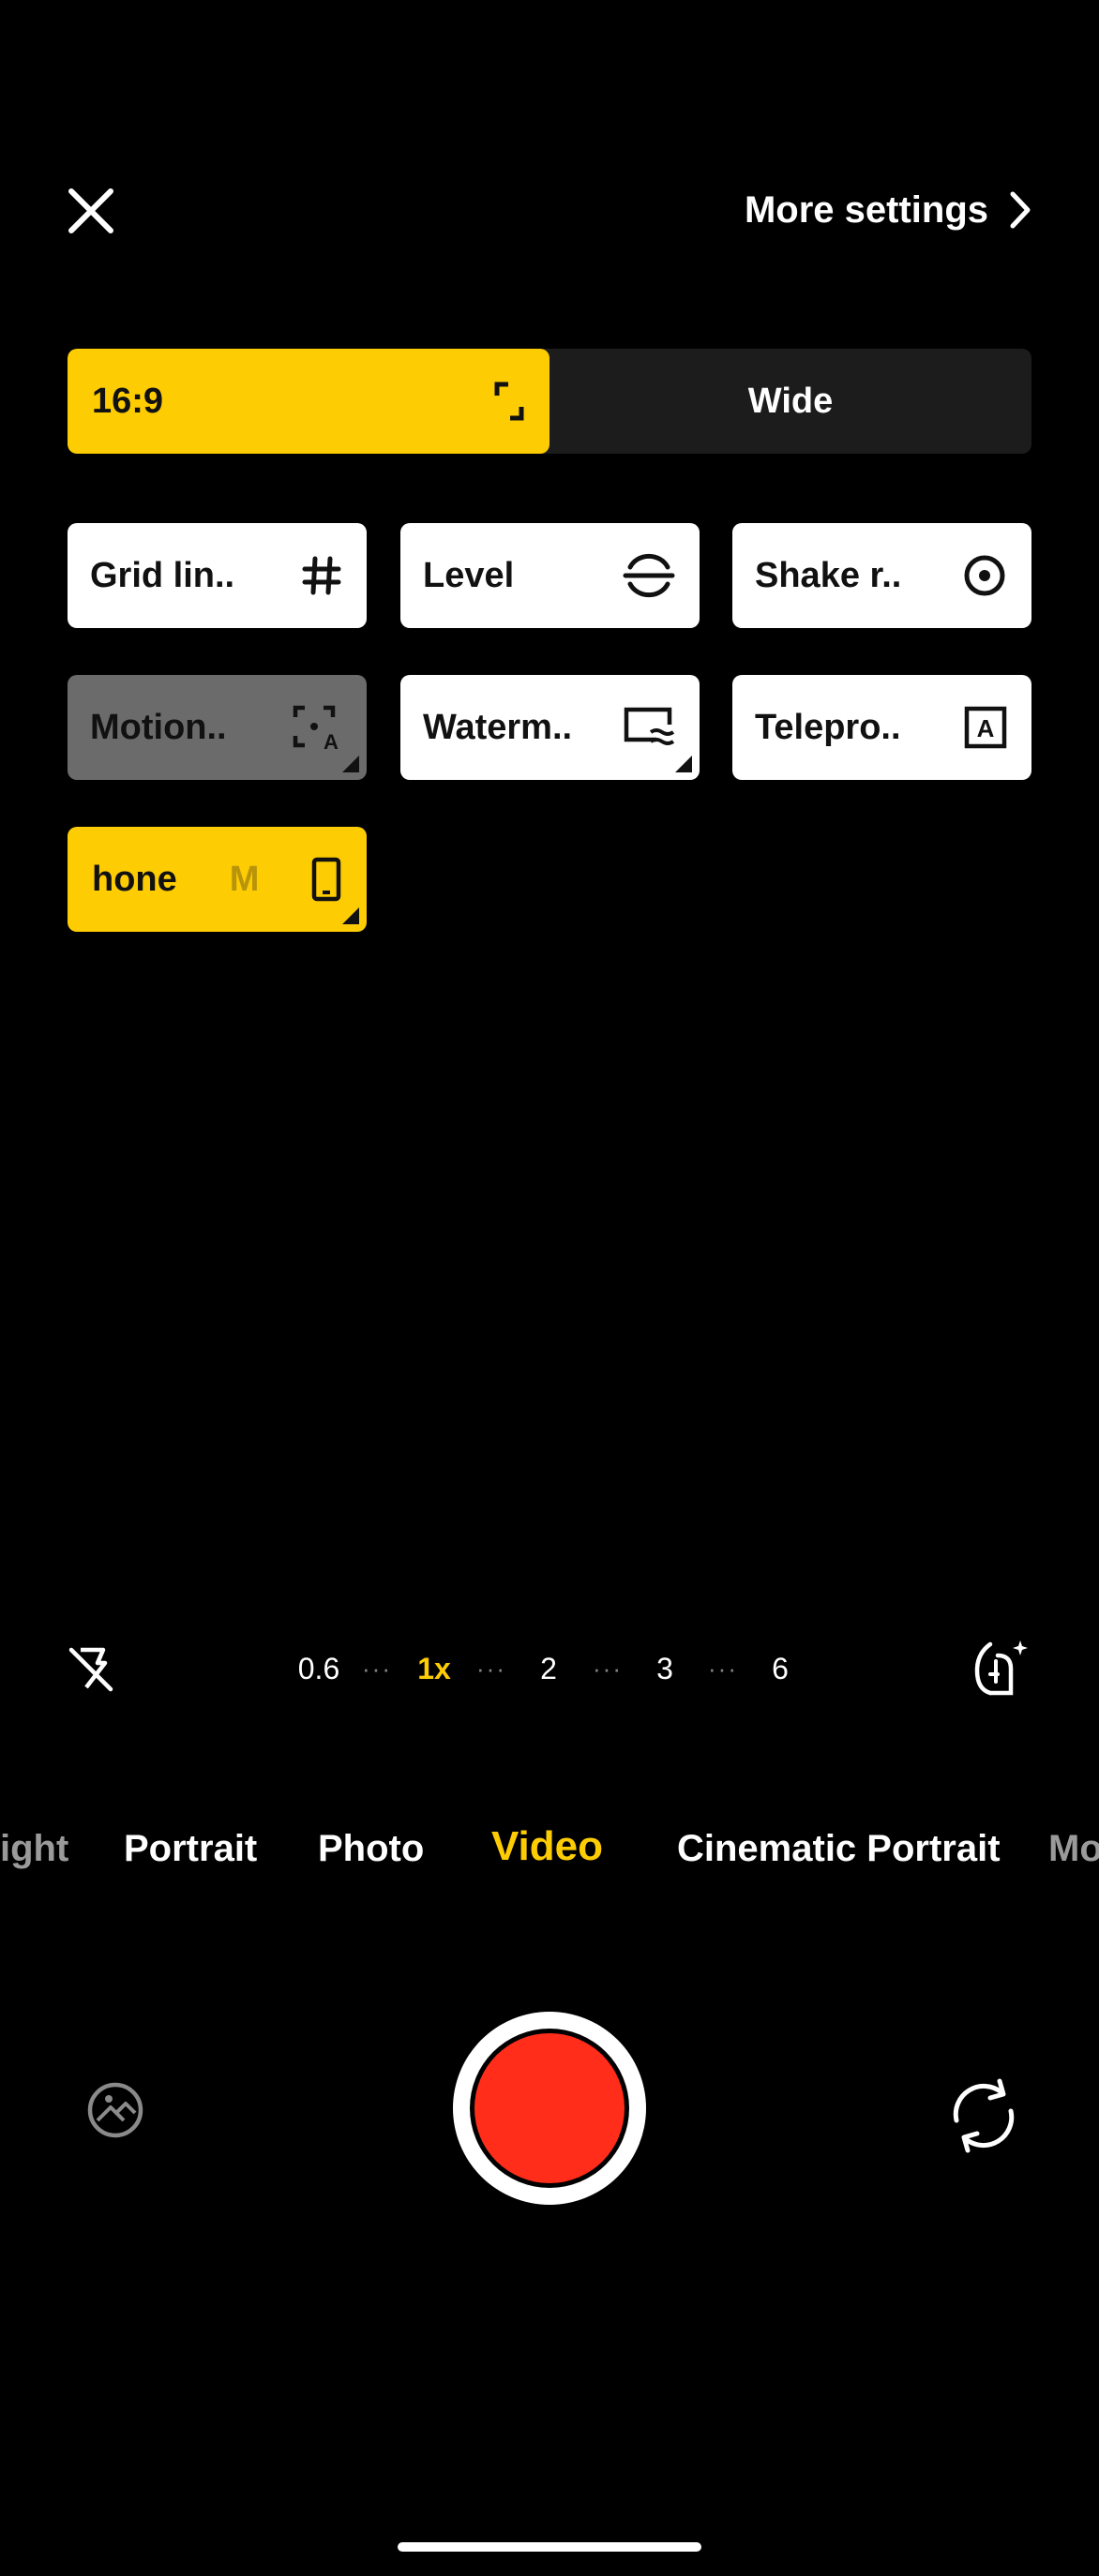 This screenshot has width=1099, height=2576. What do you see at coordinates (664, 1668) in the screenshot?
I see `zoom-3: 3` at bounding box center [664, 1668].